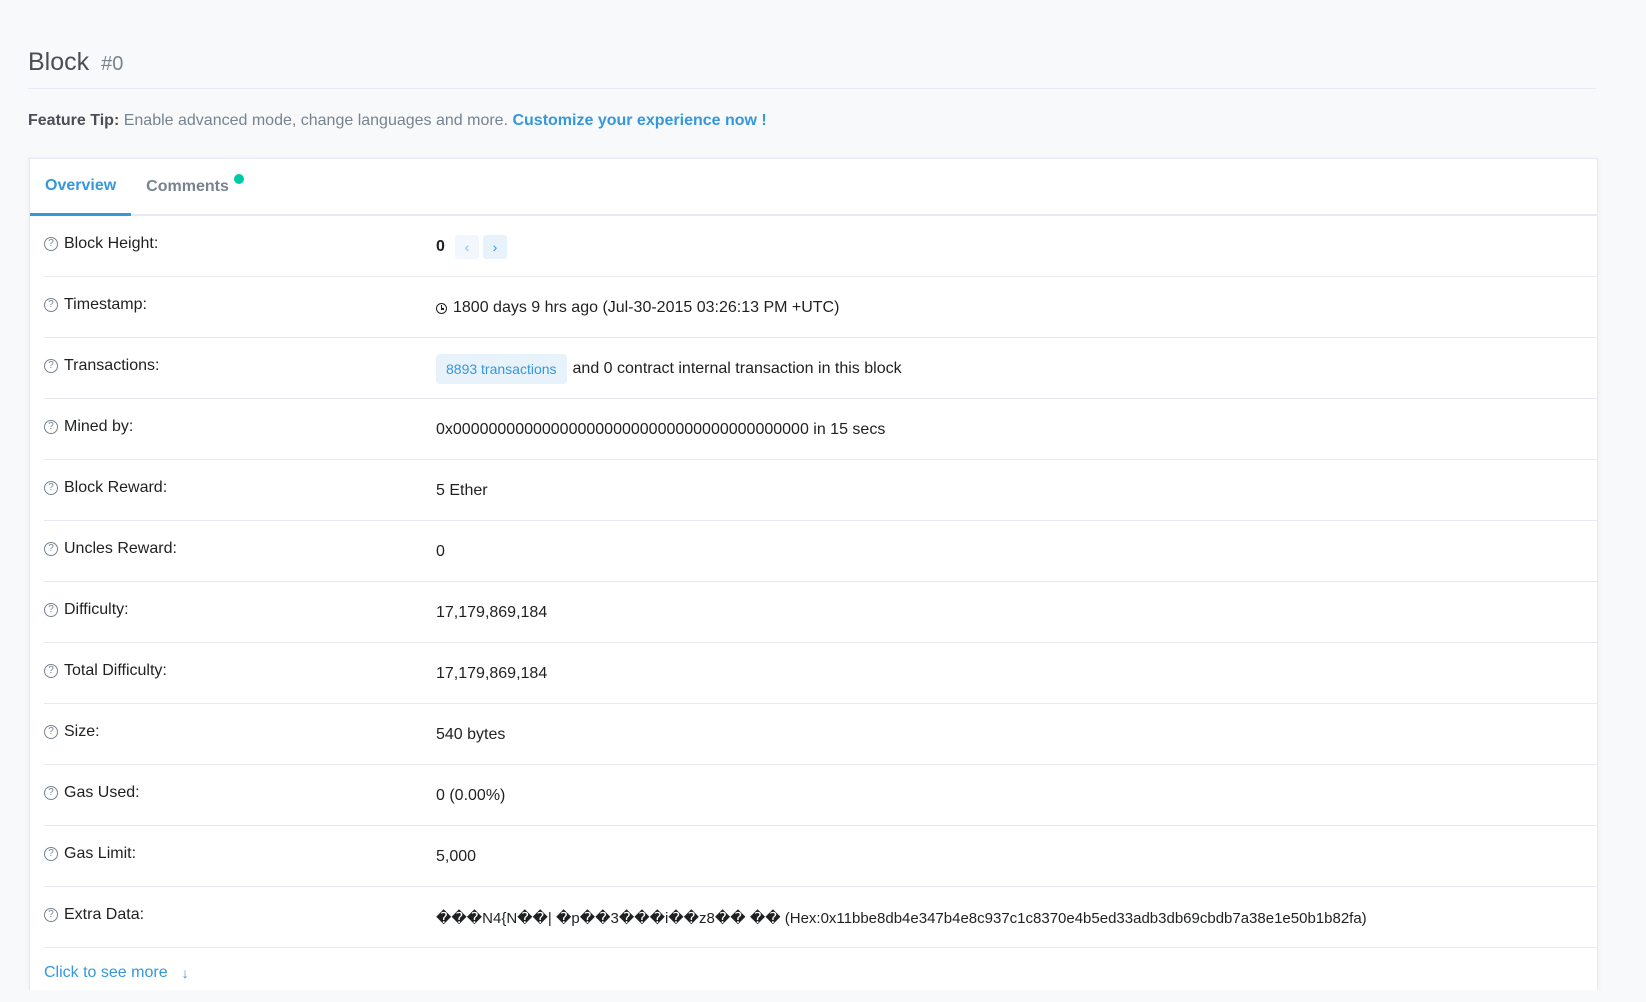  Describe the element at coordinates (240, 305) in the screenshot. I see `row-label: ? Timestamp:` at that location.